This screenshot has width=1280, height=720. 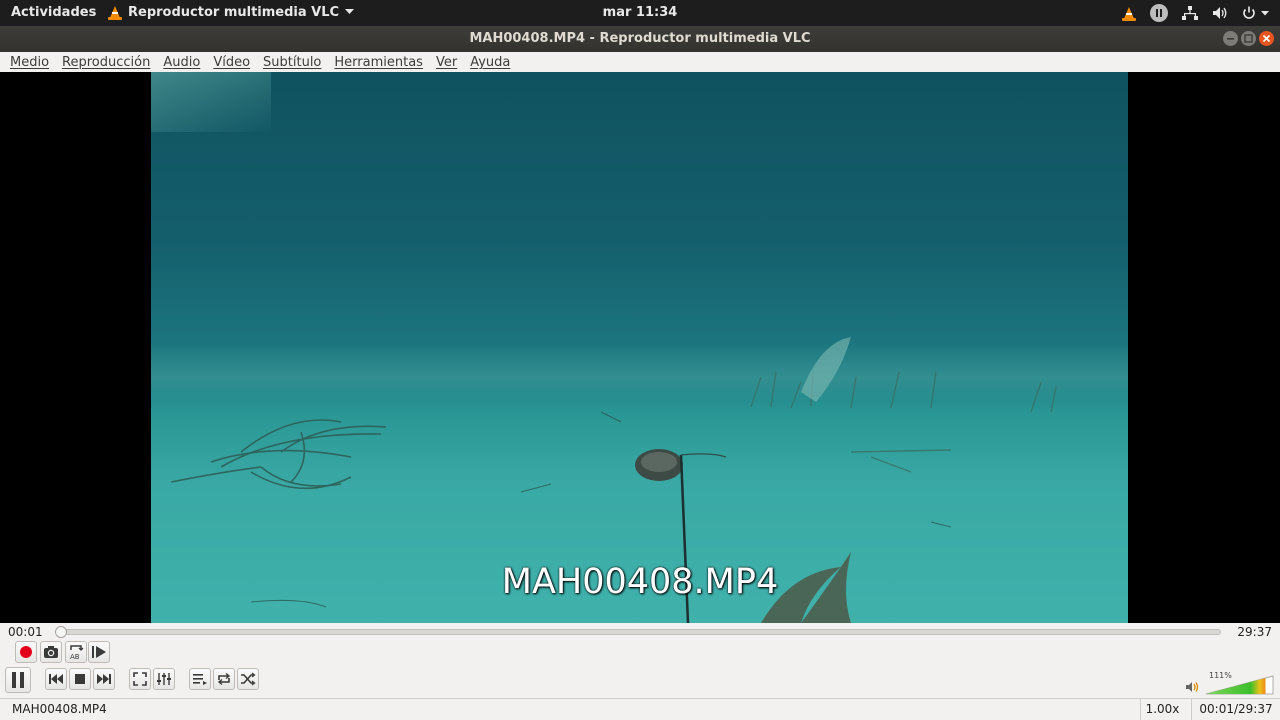 What do you see at coordinates (378, 62) in the screenshot?
I see `menu-herramientas: Herramientas` at bounding box center [378, 62].